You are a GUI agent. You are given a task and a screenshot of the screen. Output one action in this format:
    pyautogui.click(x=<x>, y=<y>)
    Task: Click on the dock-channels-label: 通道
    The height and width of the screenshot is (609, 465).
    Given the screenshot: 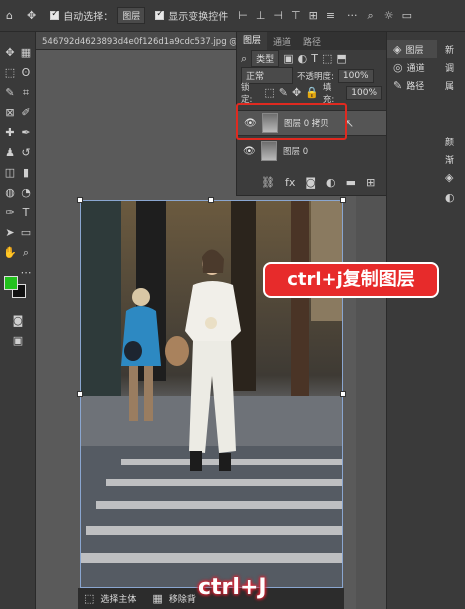 What is the action you would take?
    pyautogui.click(x=415, y=68)
    